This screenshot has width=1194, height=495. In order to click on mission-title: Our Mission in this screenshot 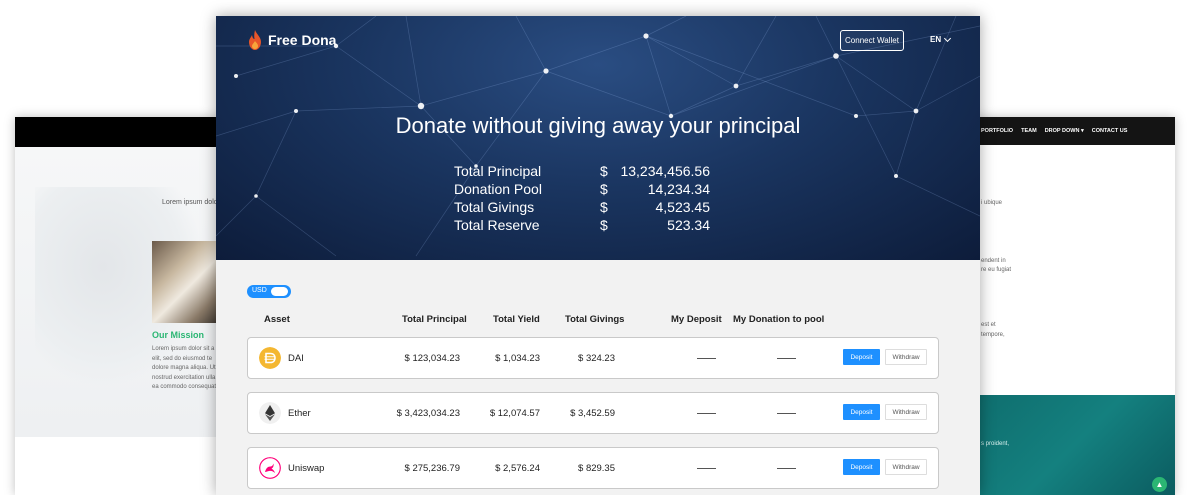, I will do `click(178, 335)`.